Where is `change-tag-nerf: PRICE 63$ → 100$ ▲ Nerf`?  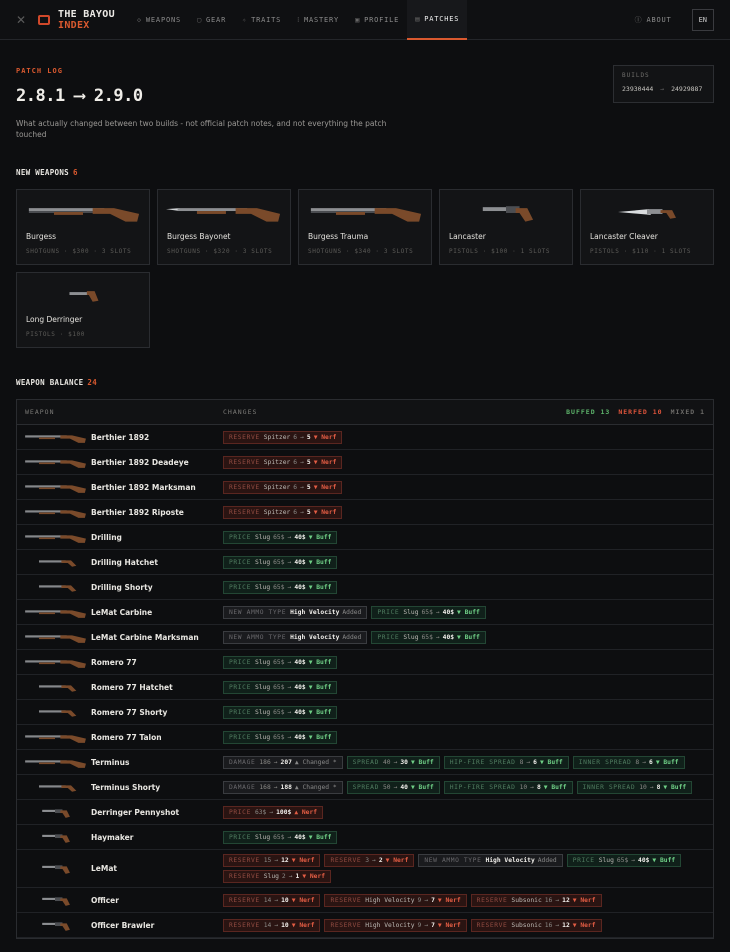
change-tag-nerf: PRICE 63$ → 100$ ▲ Nerf is located at coordinates (273, 812).